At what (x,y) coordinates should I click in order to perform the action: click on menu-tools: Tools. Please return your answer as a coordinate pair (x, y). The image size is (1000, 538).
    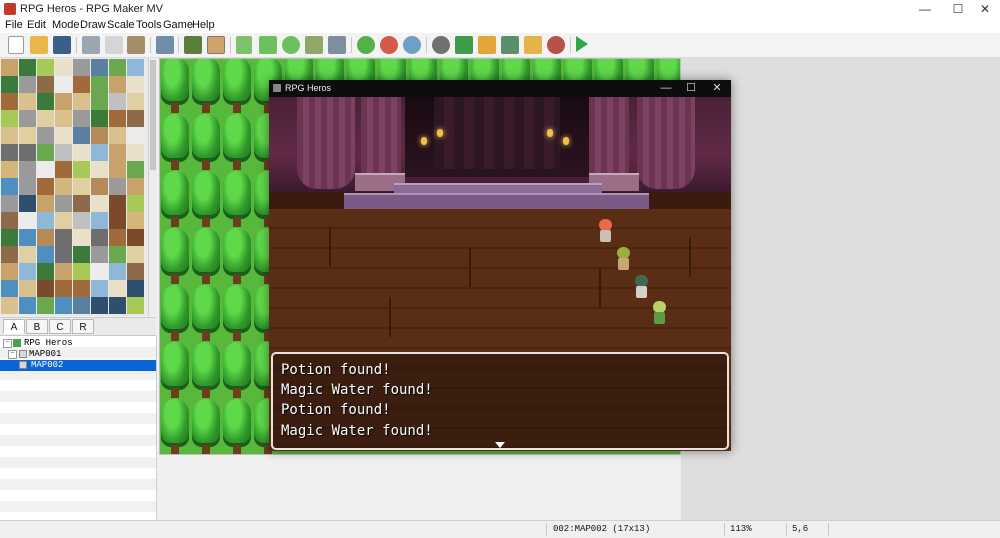
    Looking at the image, I should click on (149, 25).